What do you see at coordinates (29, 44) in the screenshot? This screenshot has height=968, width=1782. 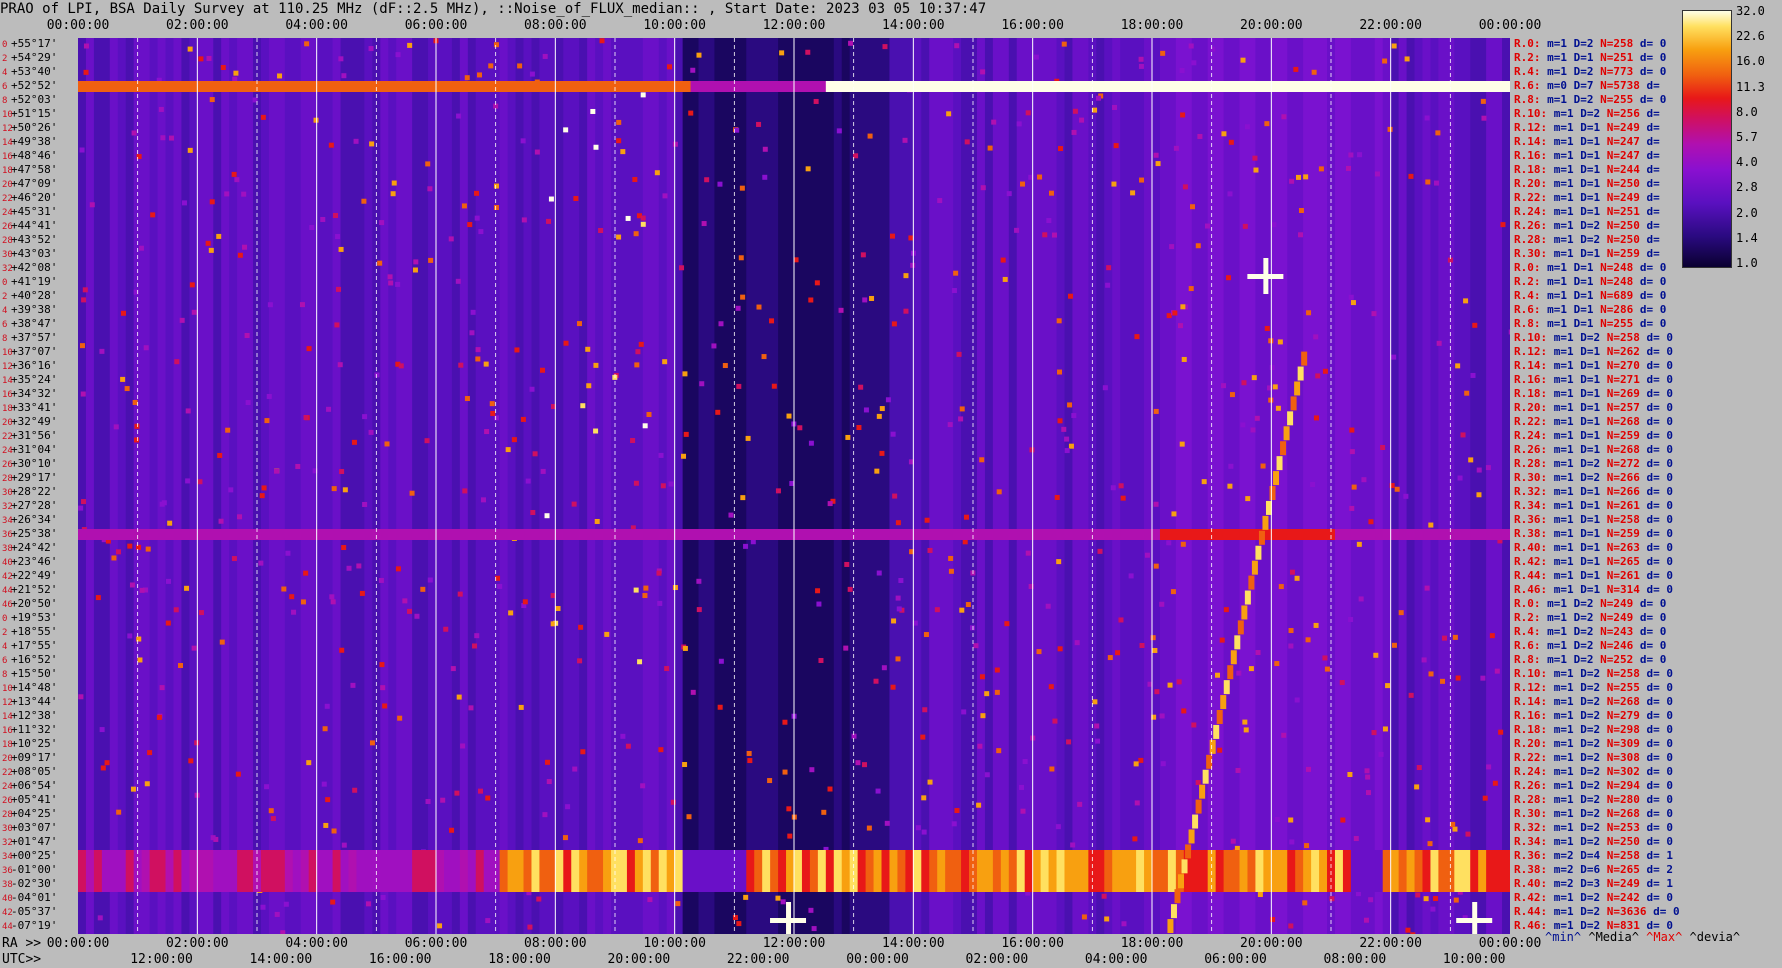 I see `declination-label: 0 +55°17'` at bounding box center [29, 44].